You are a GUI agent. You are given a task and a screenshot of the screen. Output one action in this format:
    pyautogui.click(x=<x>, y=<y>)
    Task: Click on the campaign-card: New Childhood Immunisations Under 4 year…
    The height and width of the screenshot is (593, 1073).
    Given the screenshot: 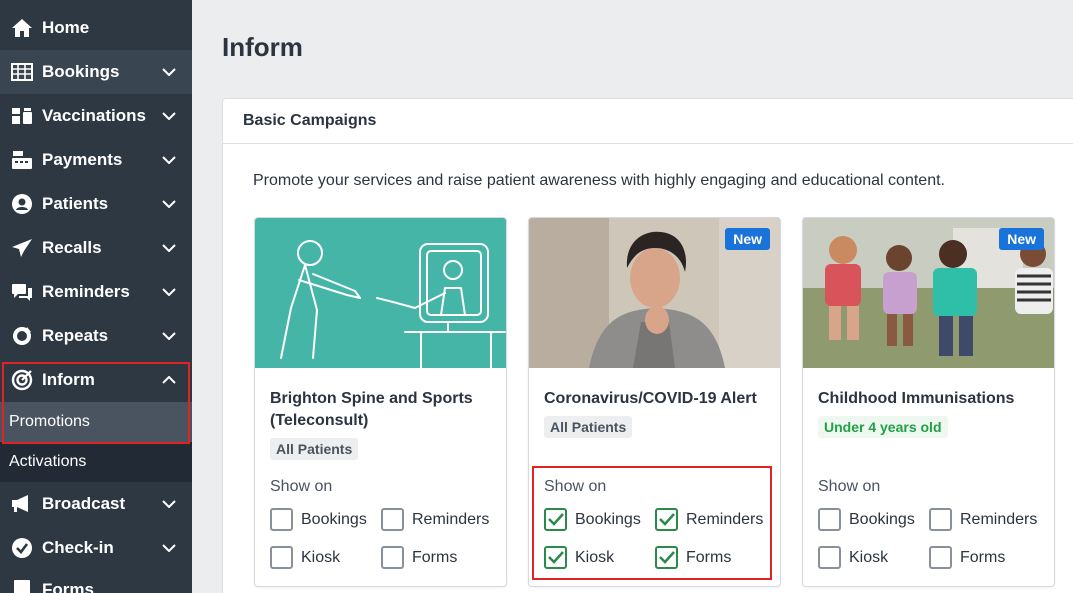 What is the action you would take?
    pyautogui.click(x=928, y=402)
    